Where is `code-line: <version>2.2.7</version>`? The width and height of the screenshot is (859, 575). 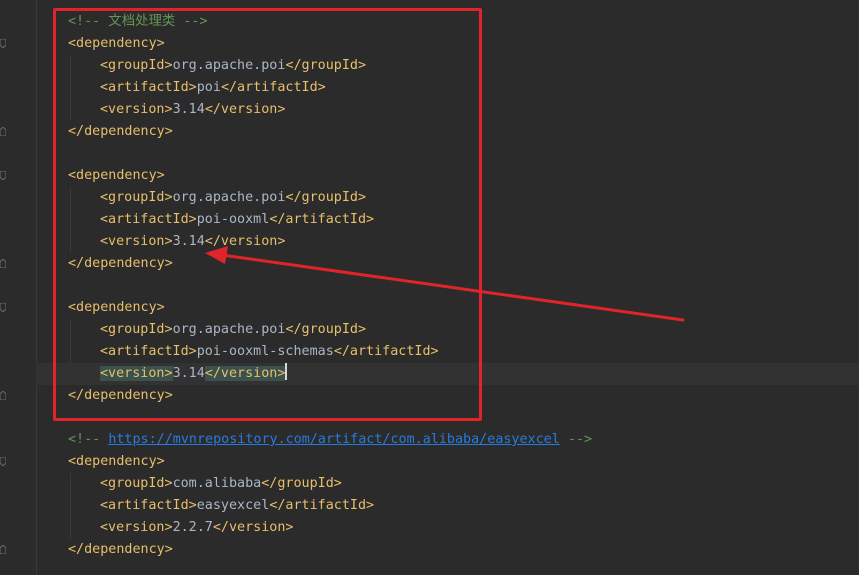 code-line: <version>2.2.7</version> is located at coordinates (447, 528).